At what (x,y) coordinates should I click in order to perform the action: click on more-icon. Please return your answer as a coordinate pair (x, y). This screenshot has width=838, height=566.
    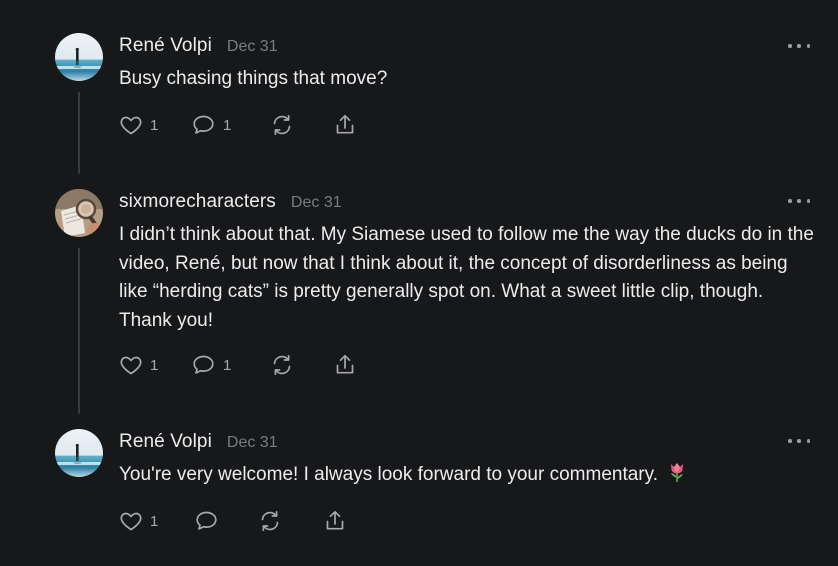
    Looking at the image, I should click on (799, 441).